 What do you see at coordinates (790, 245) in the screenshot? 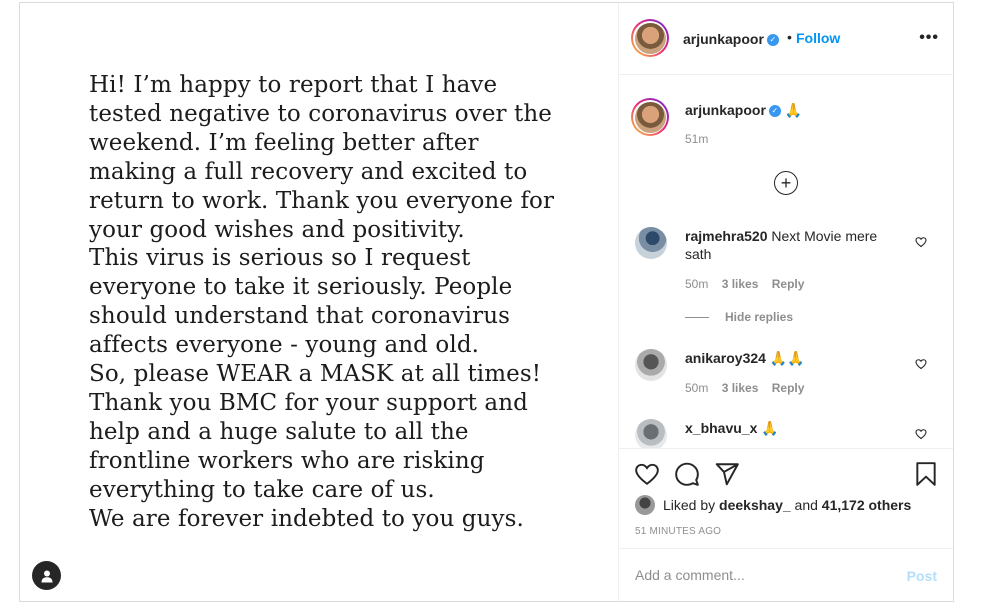
I see `comment-text-block: rajmehra520 Next Movie mere sath` at bounding box center [790, 245].